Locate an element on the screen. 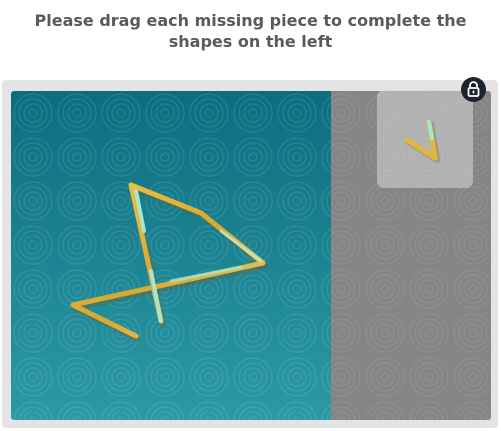  lock-button is located at coordinates (473, 89).